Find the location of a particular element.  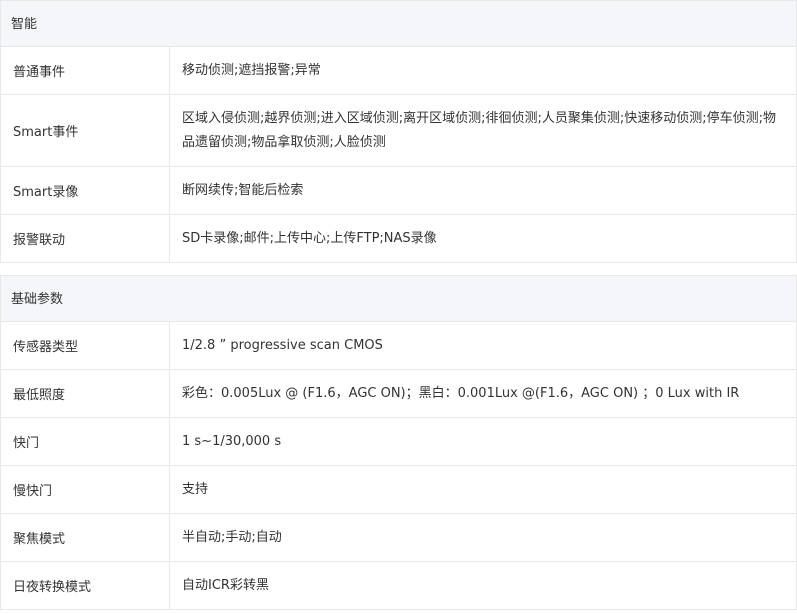

row-label: 日夜转换模式 is located at coordinates (85, 585).